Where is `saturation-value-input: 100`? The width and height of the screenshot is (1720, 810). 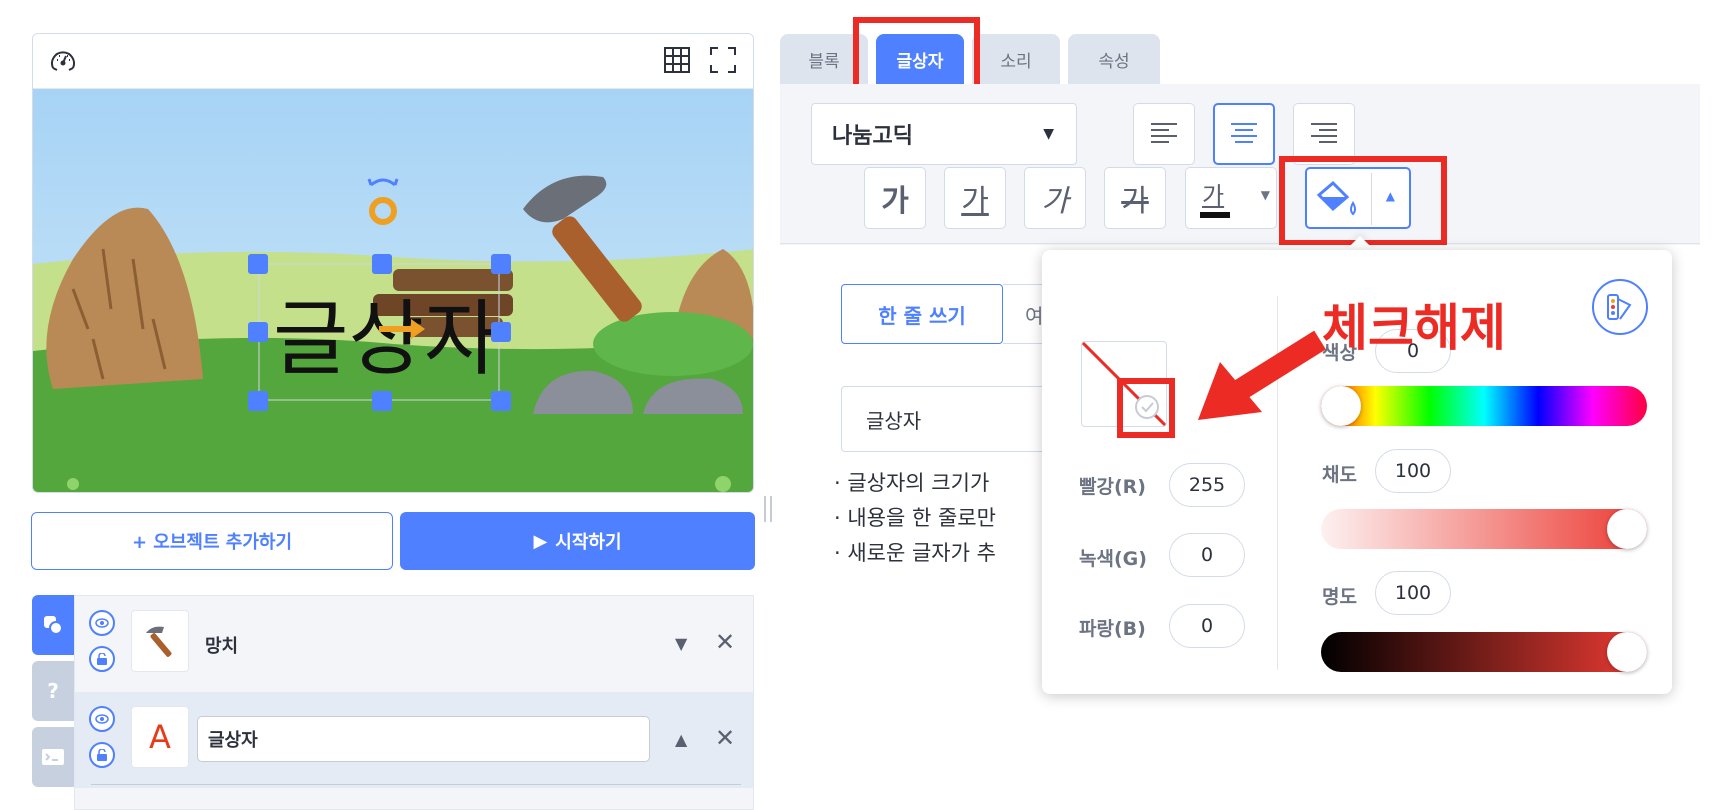 saturation-value-input: 100 is located at coordinates (1413, 471).